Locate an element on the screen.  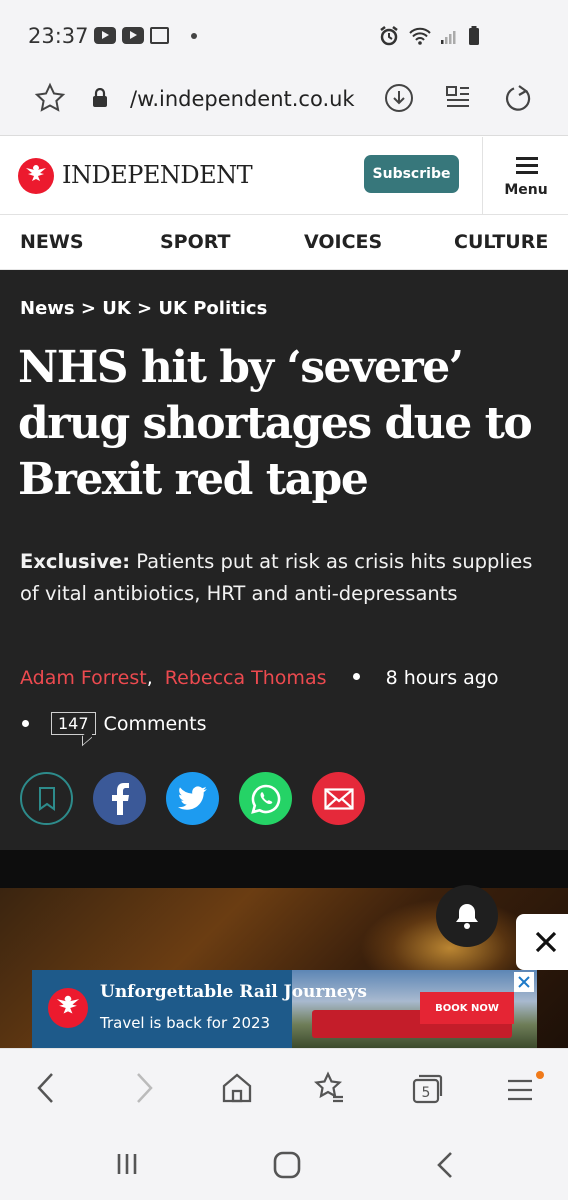
browser-url-bar: /w.independent.co.uk is located at coordinates (284, 99).